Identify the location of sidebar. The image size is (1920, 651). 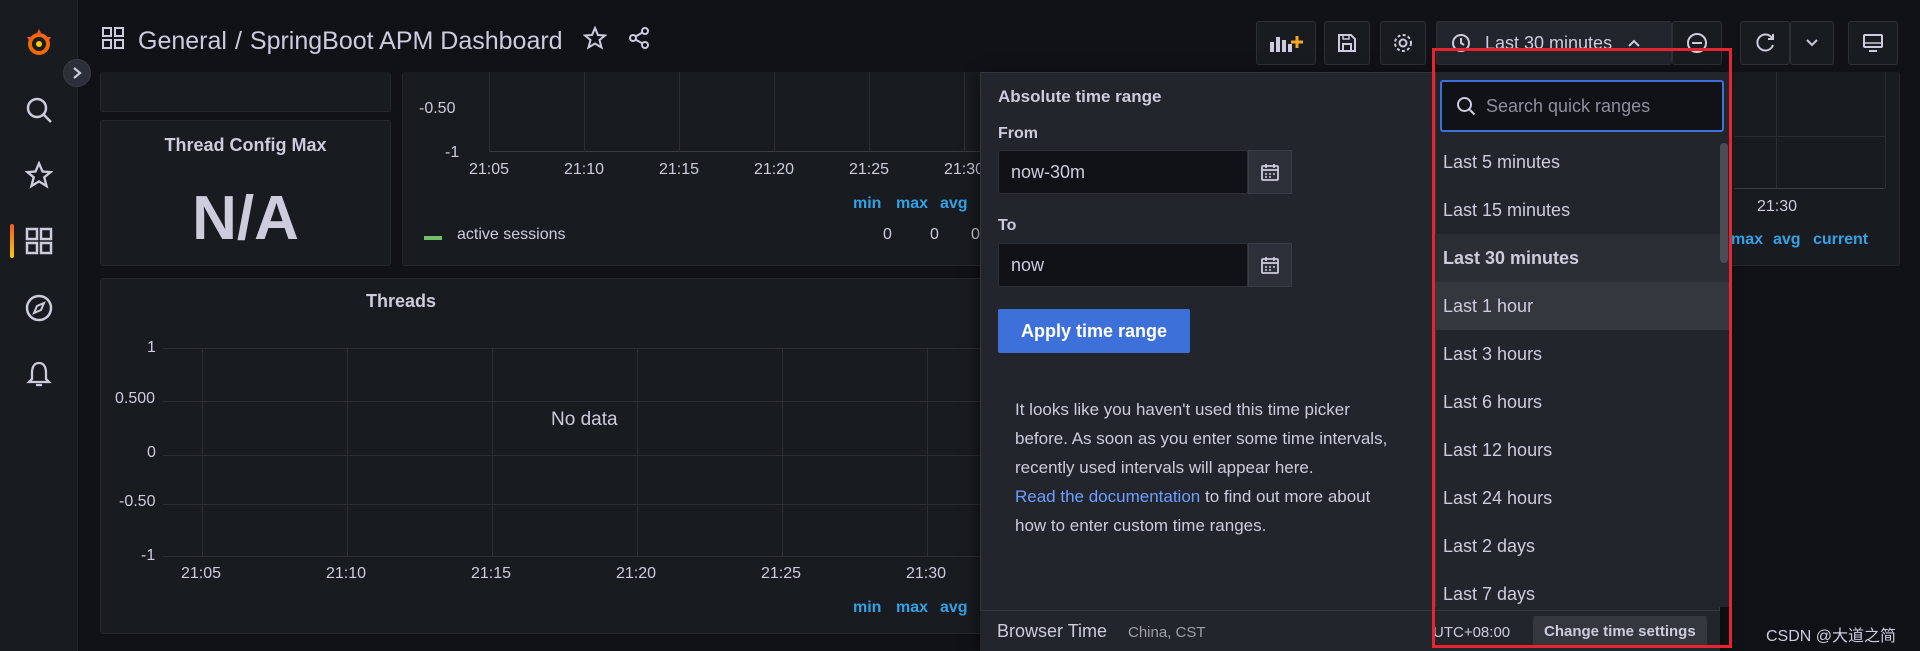
(39, 325).